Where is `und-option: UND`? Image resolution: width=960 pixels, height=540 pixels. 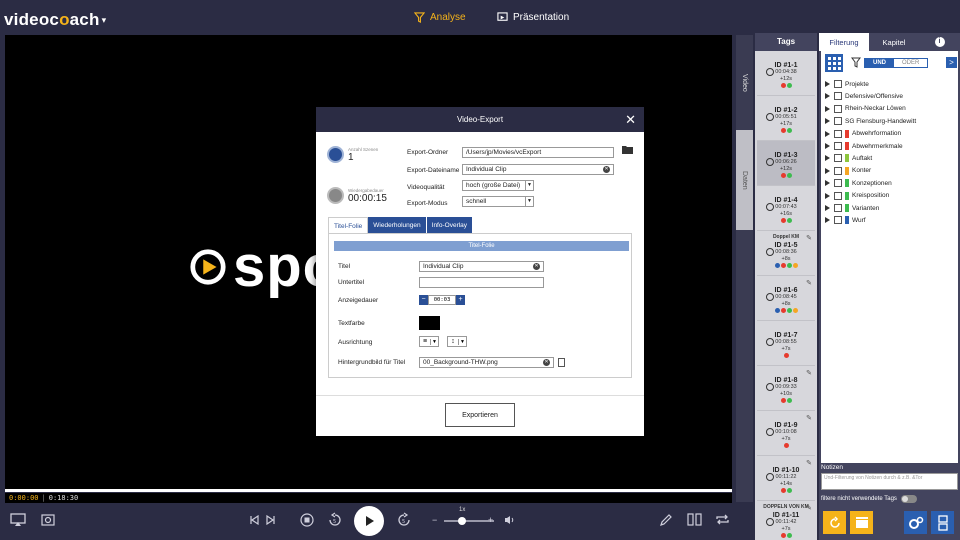
und-option: UND is located at coordinates (879, 63).